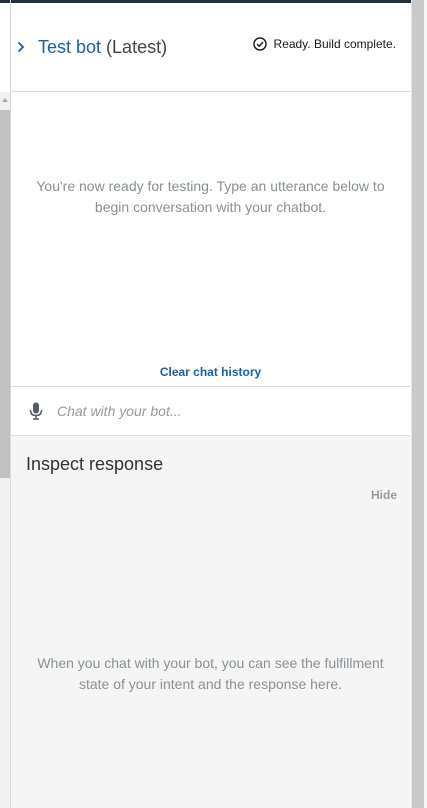 This screenshot has width=427, height=808. What do you see at coordinates (95, 464) in the screenshot?
I see `inspect-response-title: Inspect response` at bounding box center [95, 464].